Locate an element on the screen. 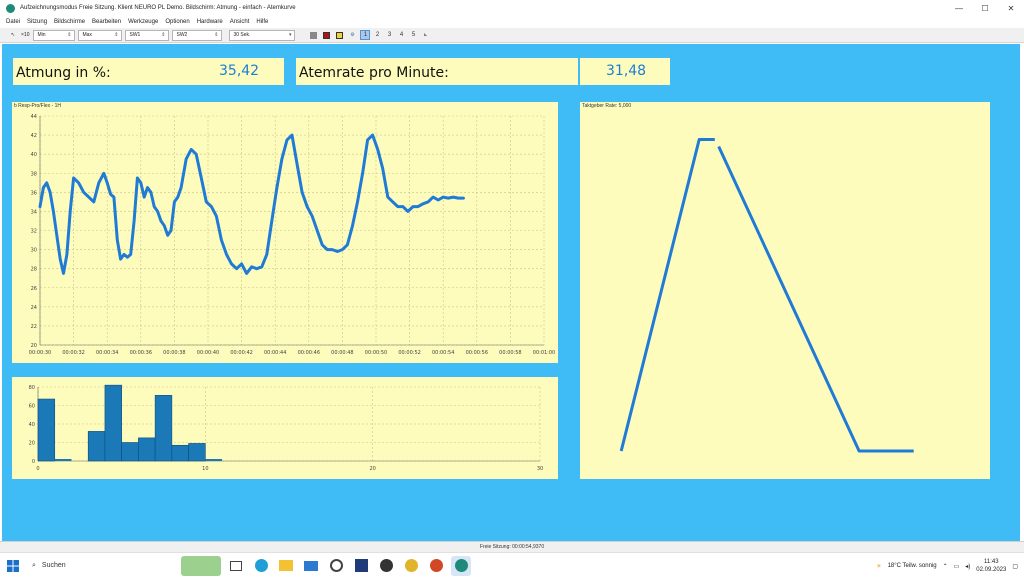 The image size is (1024, 579). page-button-5: 5 is located at coordinates (413, 35).